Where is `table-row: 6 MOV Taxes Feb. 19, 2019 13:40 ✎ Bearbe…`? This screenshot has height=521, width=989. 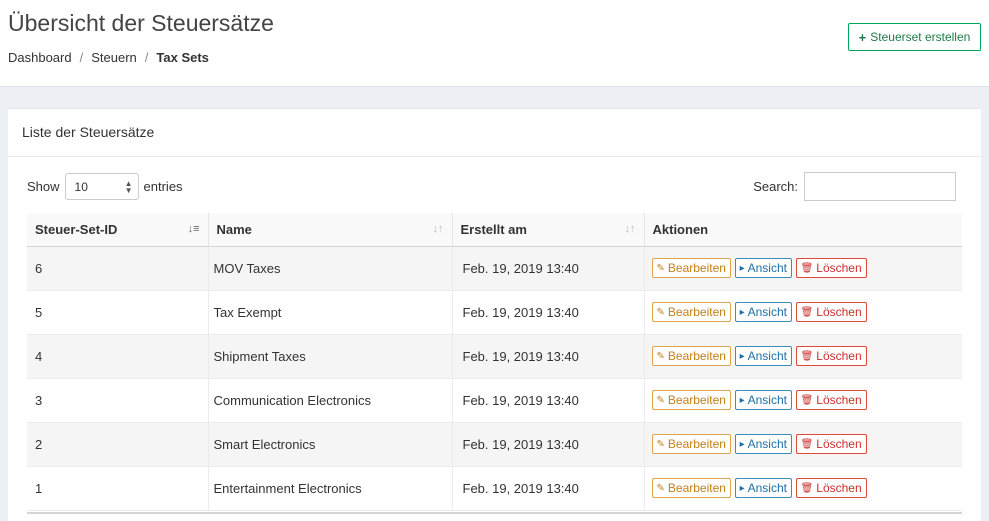 table-row: 6 MOV Taxes Feb. 19, 2019 13:40 ✎ Bearbe… is located at coordinates (494, 268).